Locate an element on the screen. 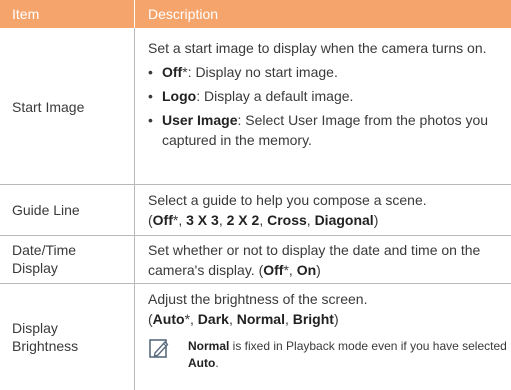 The image size is (511, 390). list-item: • Off*: Display no start image. is located at coordinates (325, 72).